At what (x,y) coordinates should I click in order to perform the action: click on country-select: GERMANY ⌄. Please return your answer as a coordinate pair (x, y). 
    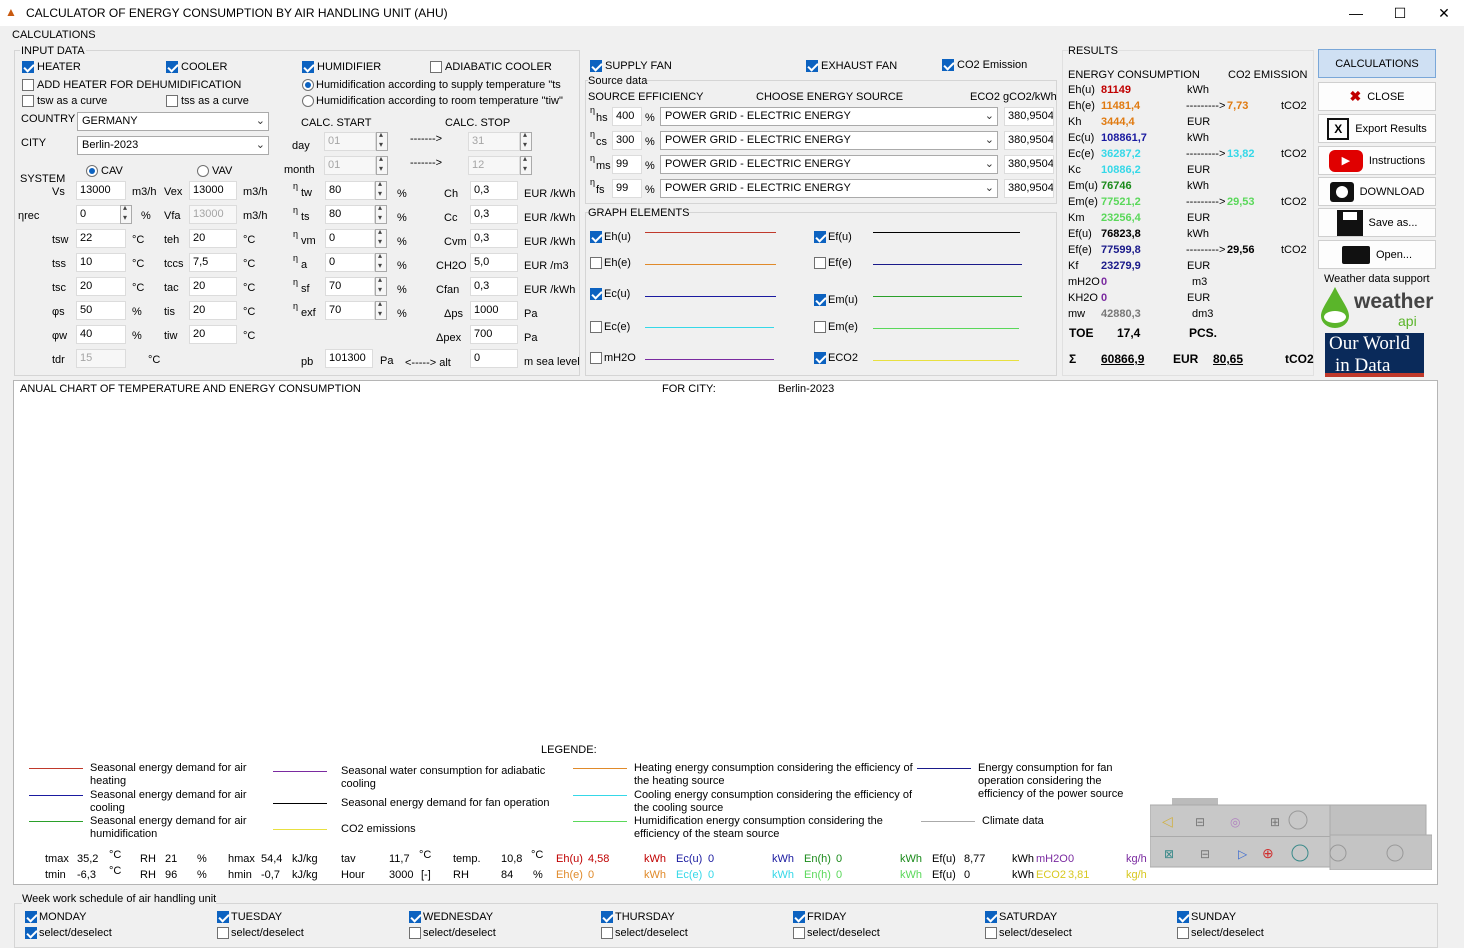
    Looking at the image, I should click on (173, 121).